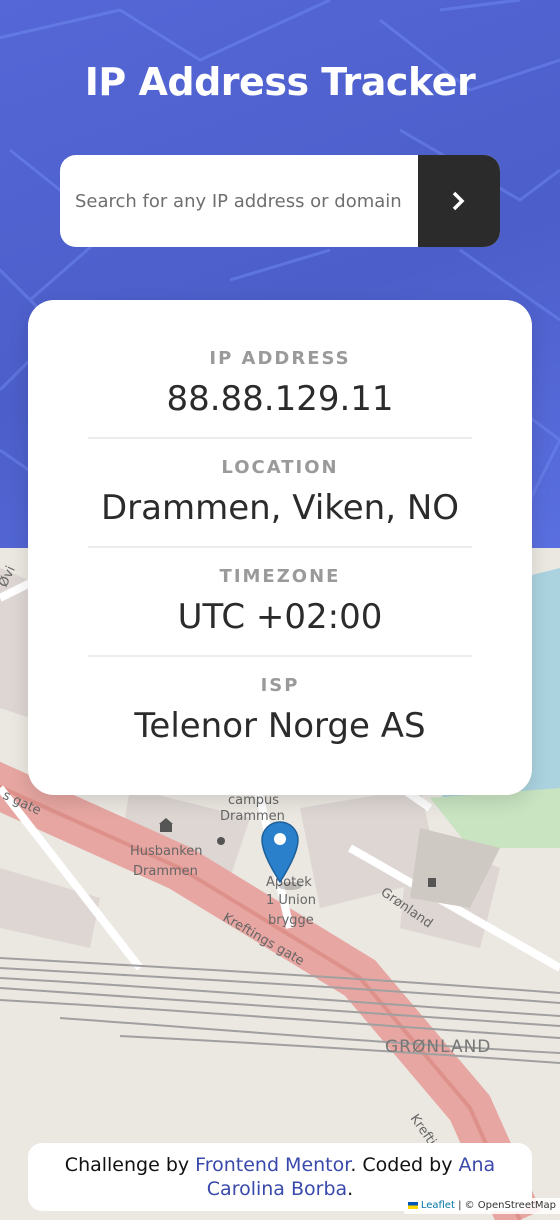 The width and height of the screenshot is (560, 1220). Describe the element at coordinates (253, 800) in the screenshot. I see `map-label-campus: campus` at that location.